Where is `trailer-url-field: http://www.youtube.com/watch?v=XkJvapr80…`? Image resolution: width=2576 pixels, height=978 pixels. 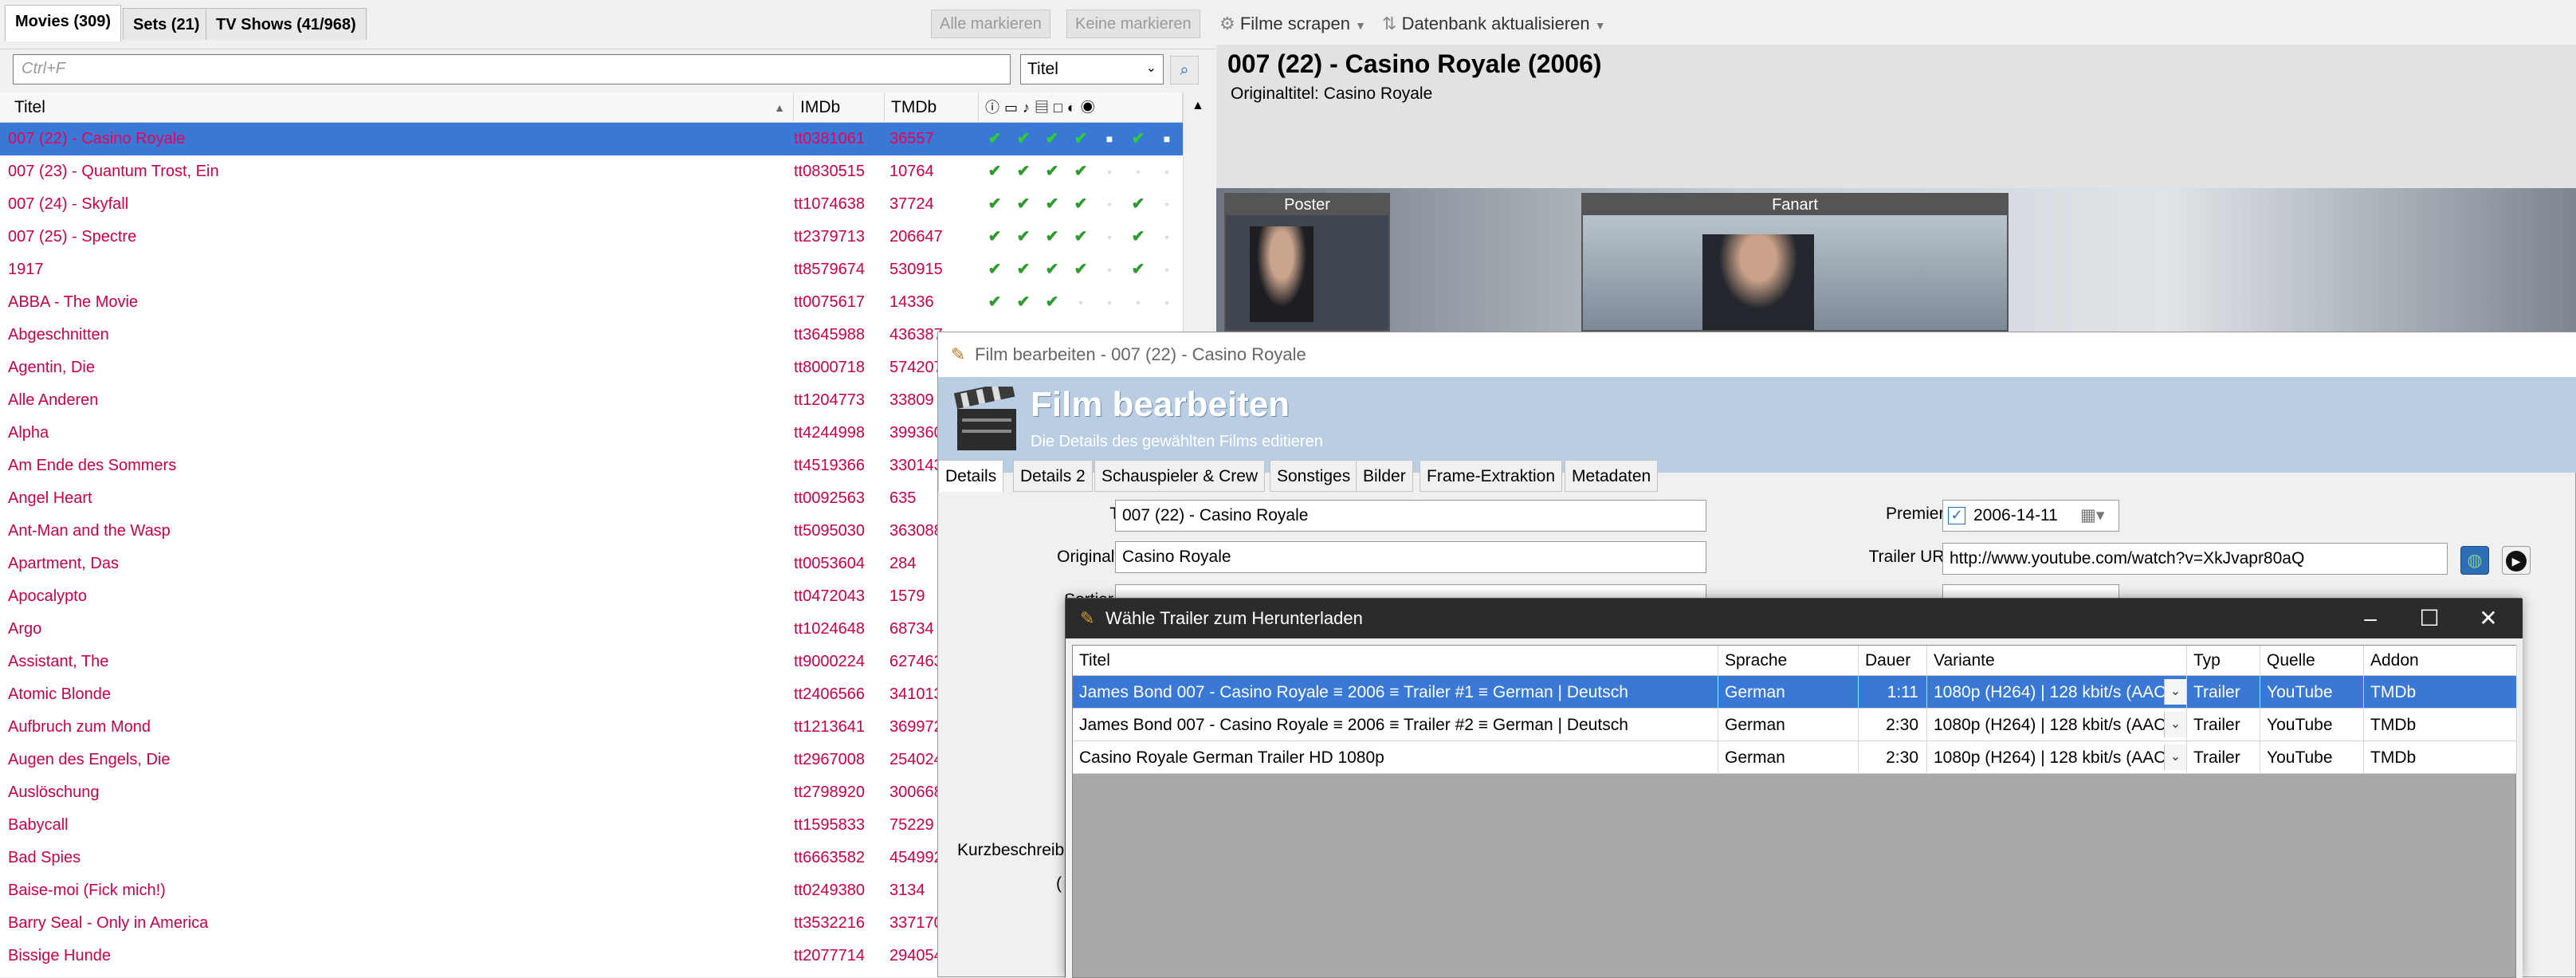 trailer-url-field: http://www.youtube.com/watch?v=XkJvapr80… is located at coordinates (2195, 559).